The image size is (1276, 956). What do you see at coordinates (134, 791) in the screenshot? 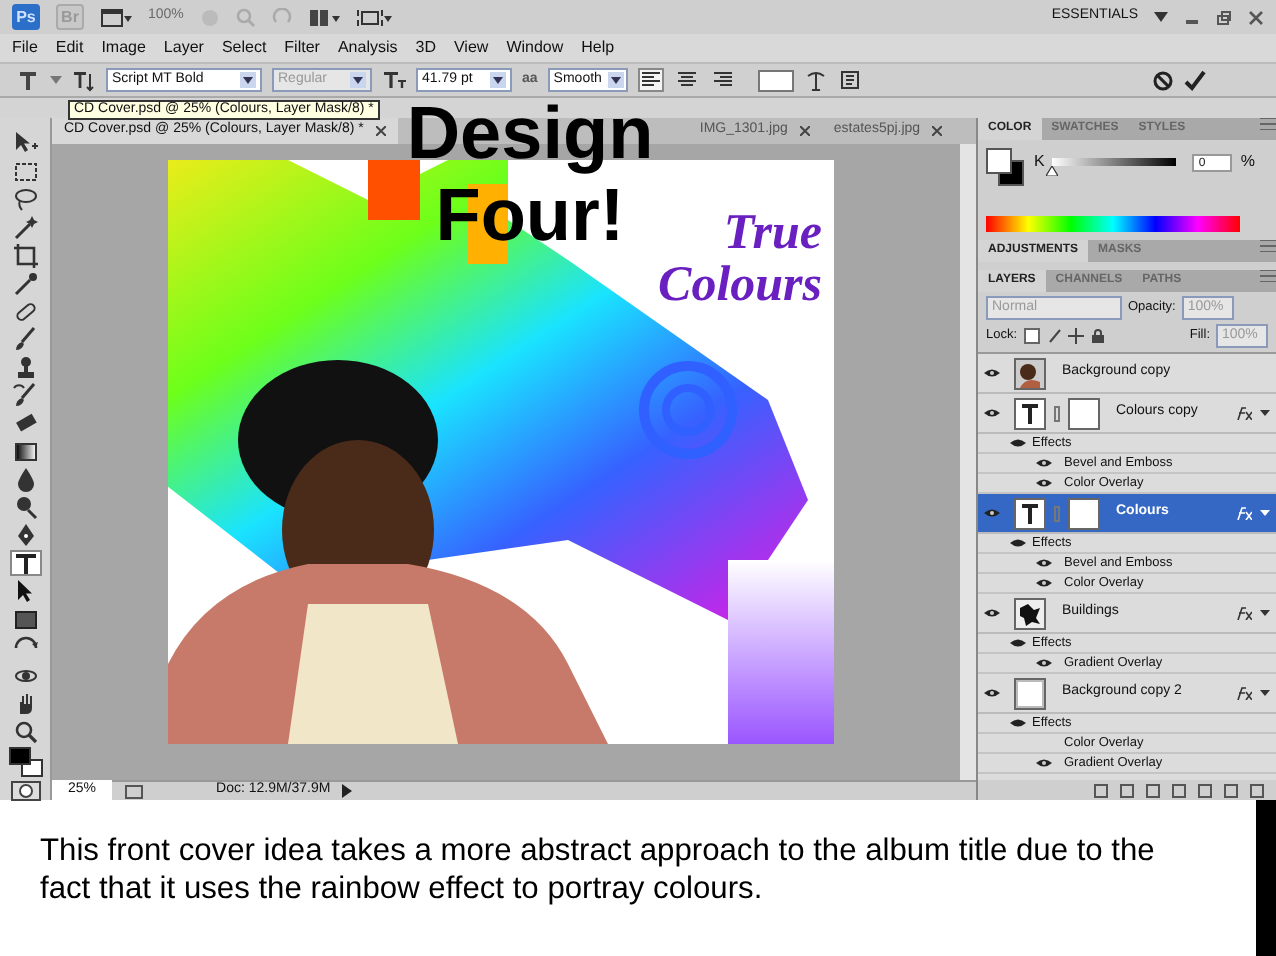
I see `status-menu-icon` at bounding box center [134, 791].